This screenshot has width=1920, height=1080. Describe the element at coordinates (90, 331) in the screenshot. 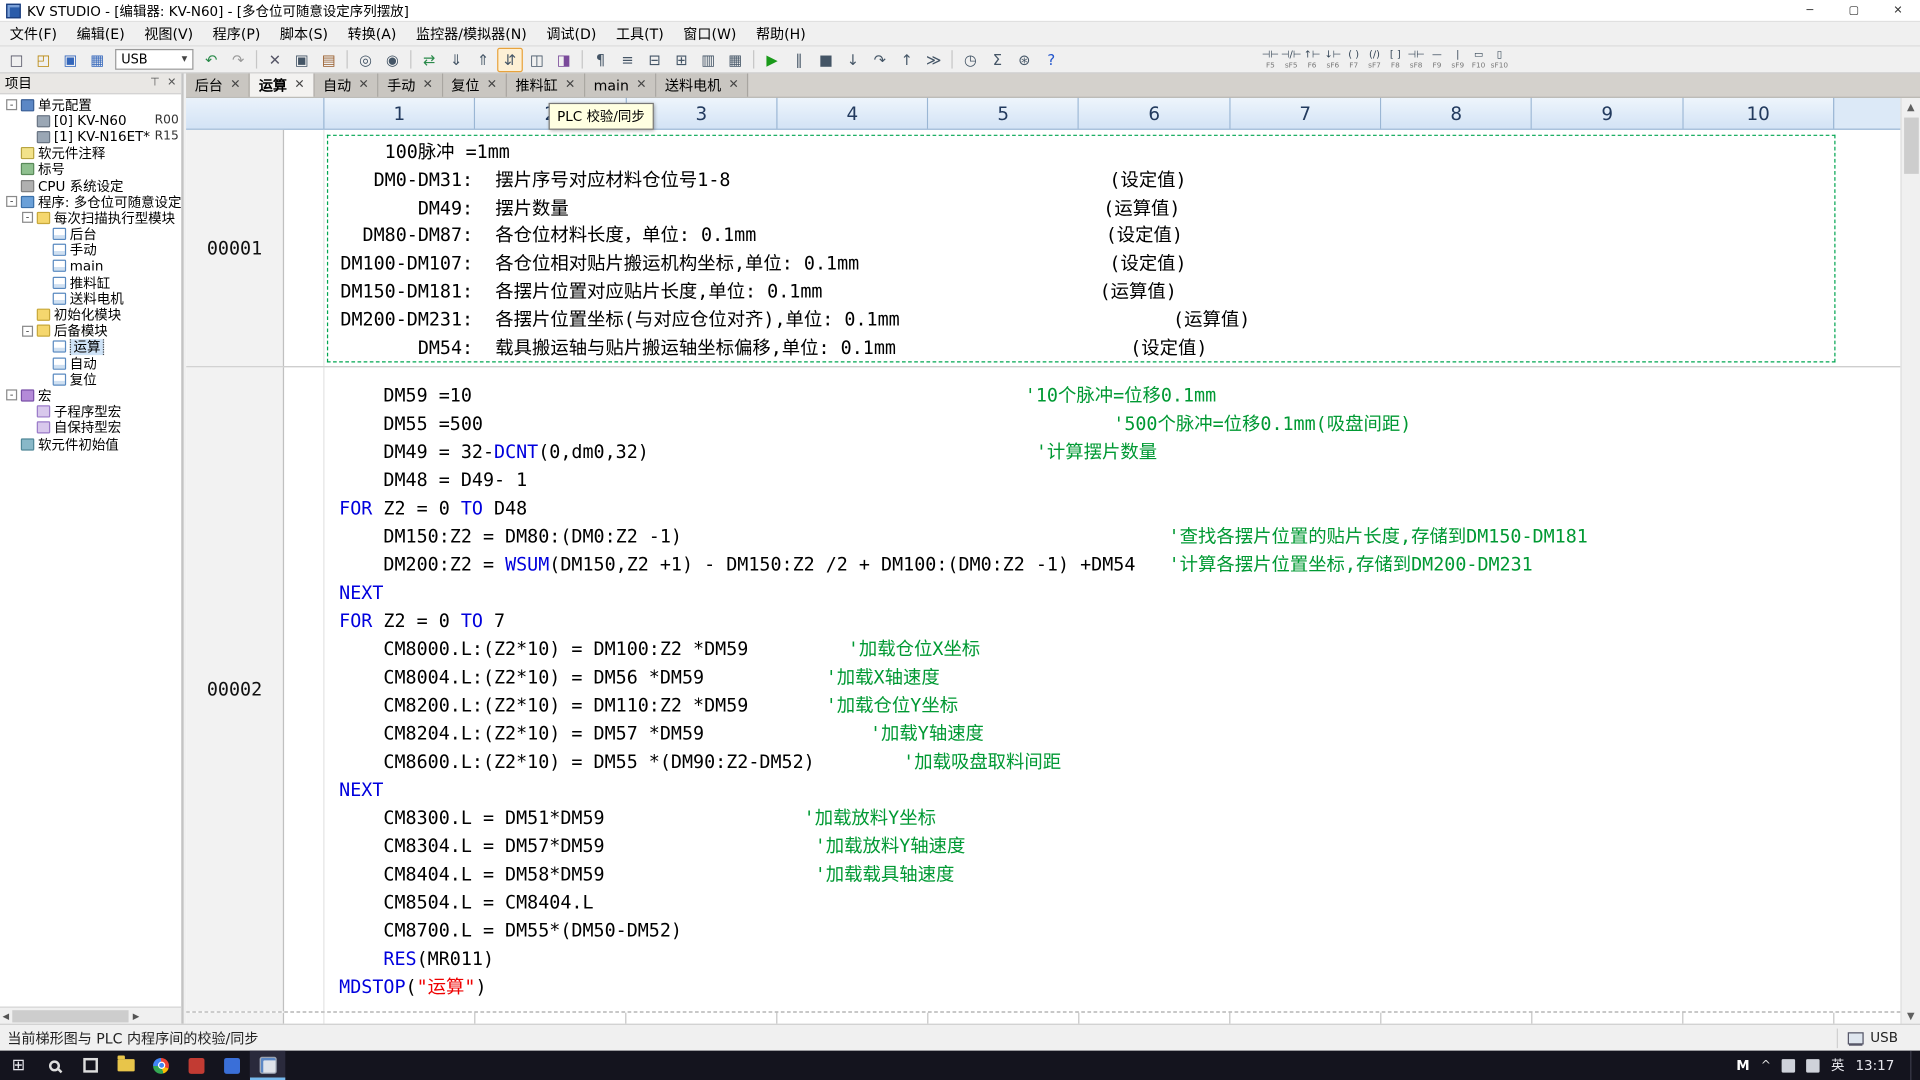

I see `tree-item: - 后备模块` at that location.